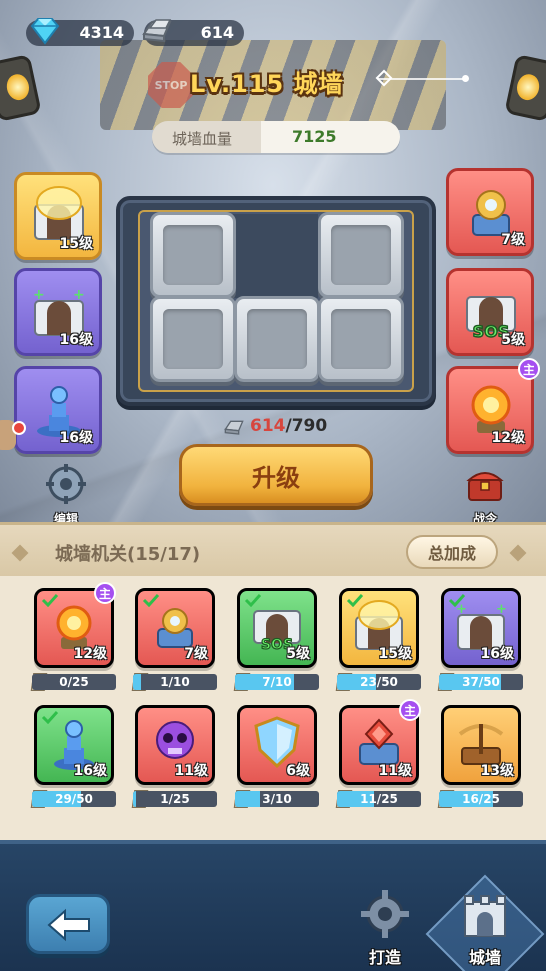 This screenshot has height=971, width=546. What do you see at coordinates (497, 771) in the screenshot?
I see `card-level: 13级` at bounding box center [497, 771].